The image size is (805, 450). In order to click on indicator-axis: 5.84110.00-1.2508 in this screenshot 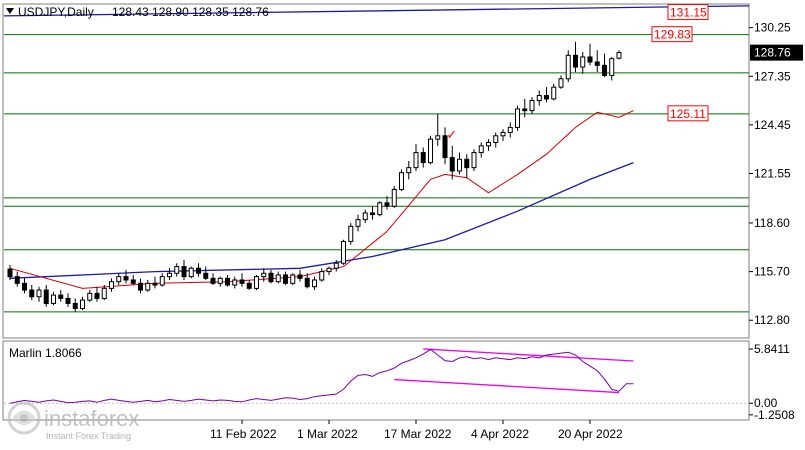, I will do `click(772, 382)`.